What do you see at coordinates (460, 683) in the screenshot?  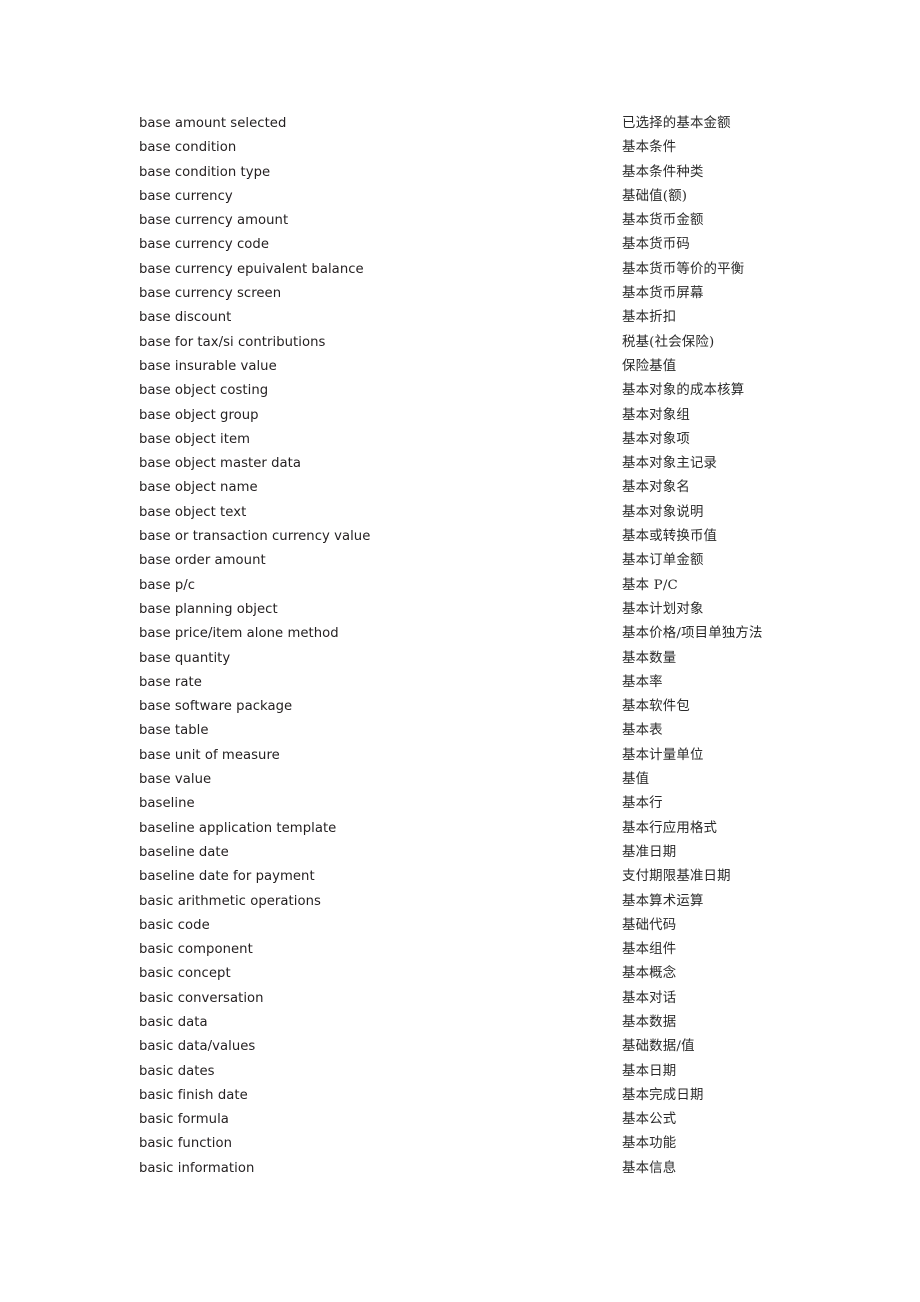 I see `glossary-entry-row: base rate 基本率` at bounding box center [460, 683].